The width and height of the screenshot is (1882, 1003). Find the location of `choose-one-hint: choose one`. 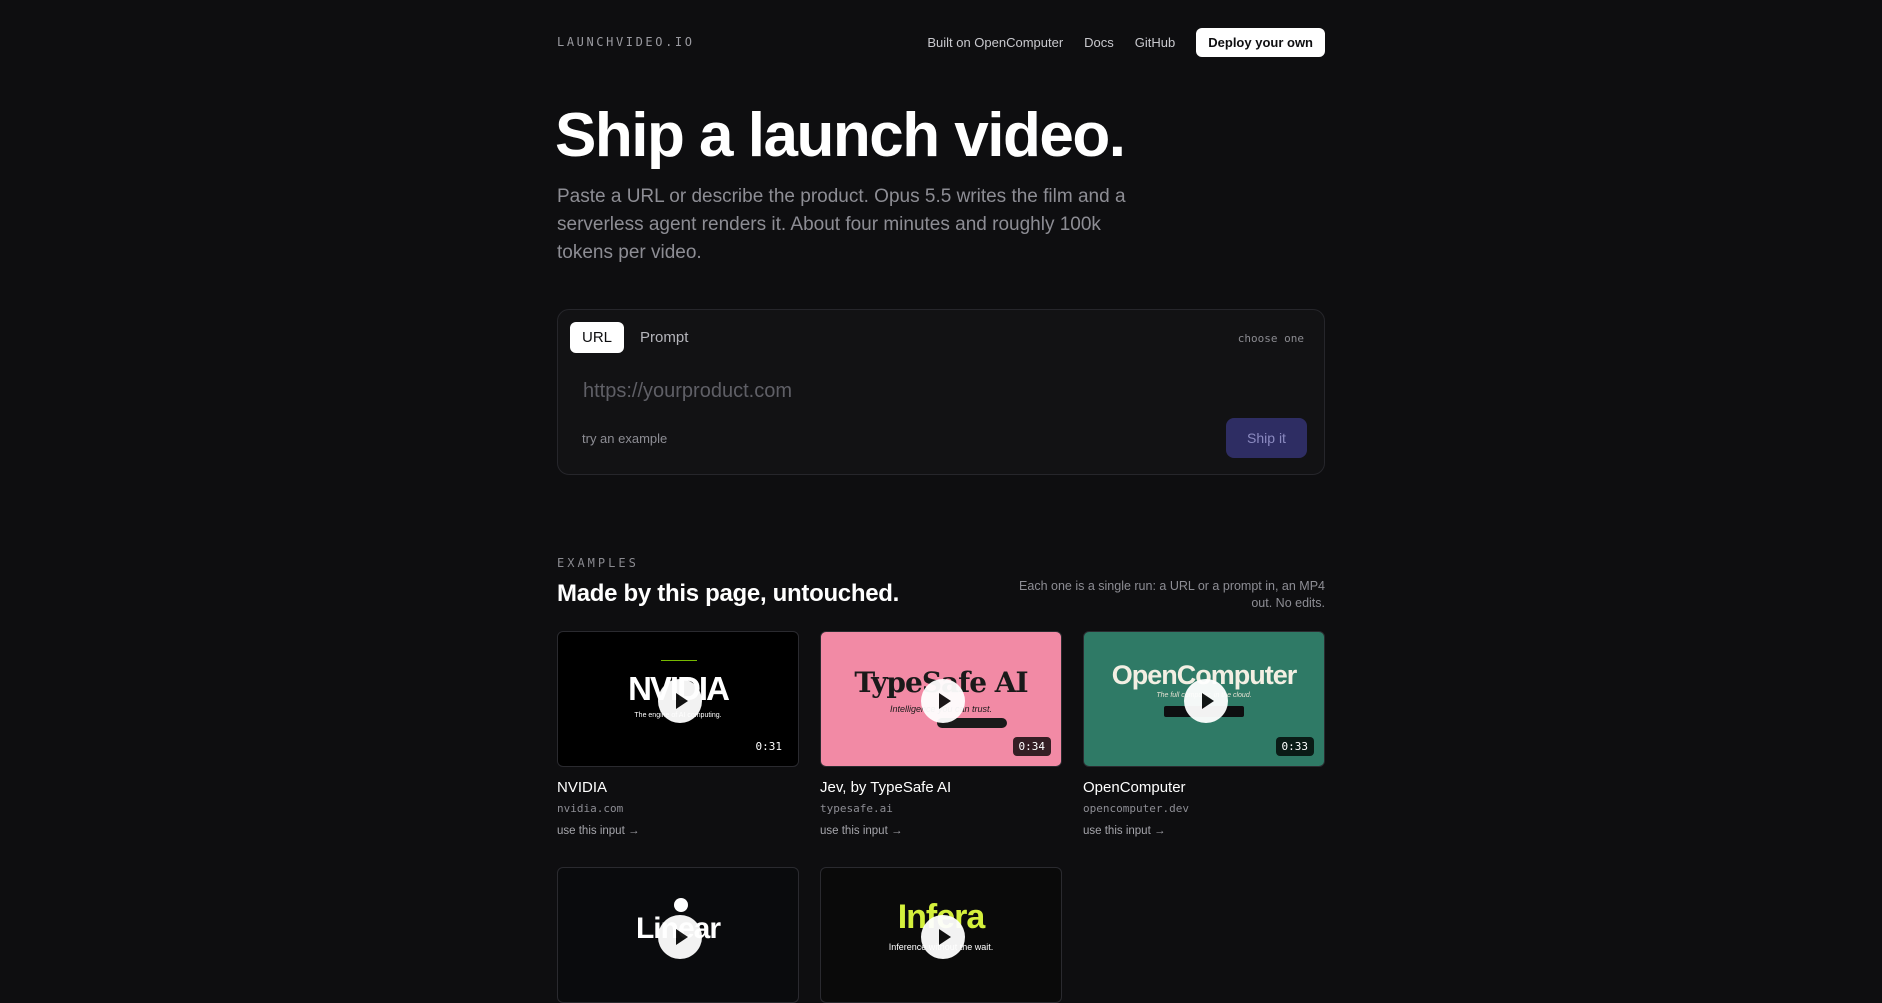

choose-one-hint: choose one is located at coordinates (1270, 338).